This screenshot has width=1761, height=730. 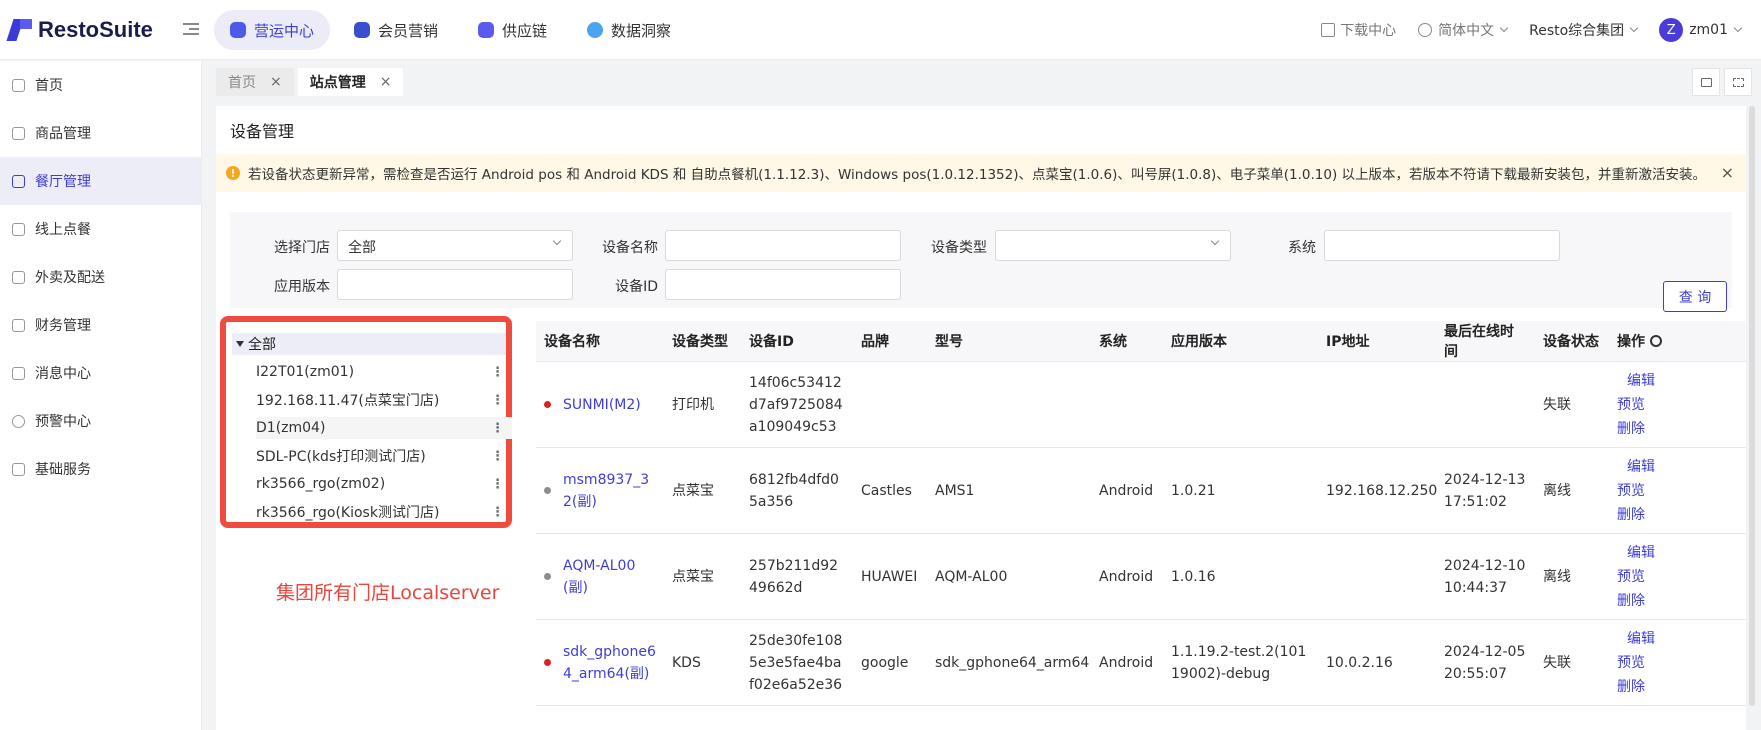 I want to click on col-status: 设备状态, so click(x=1572, y=341).